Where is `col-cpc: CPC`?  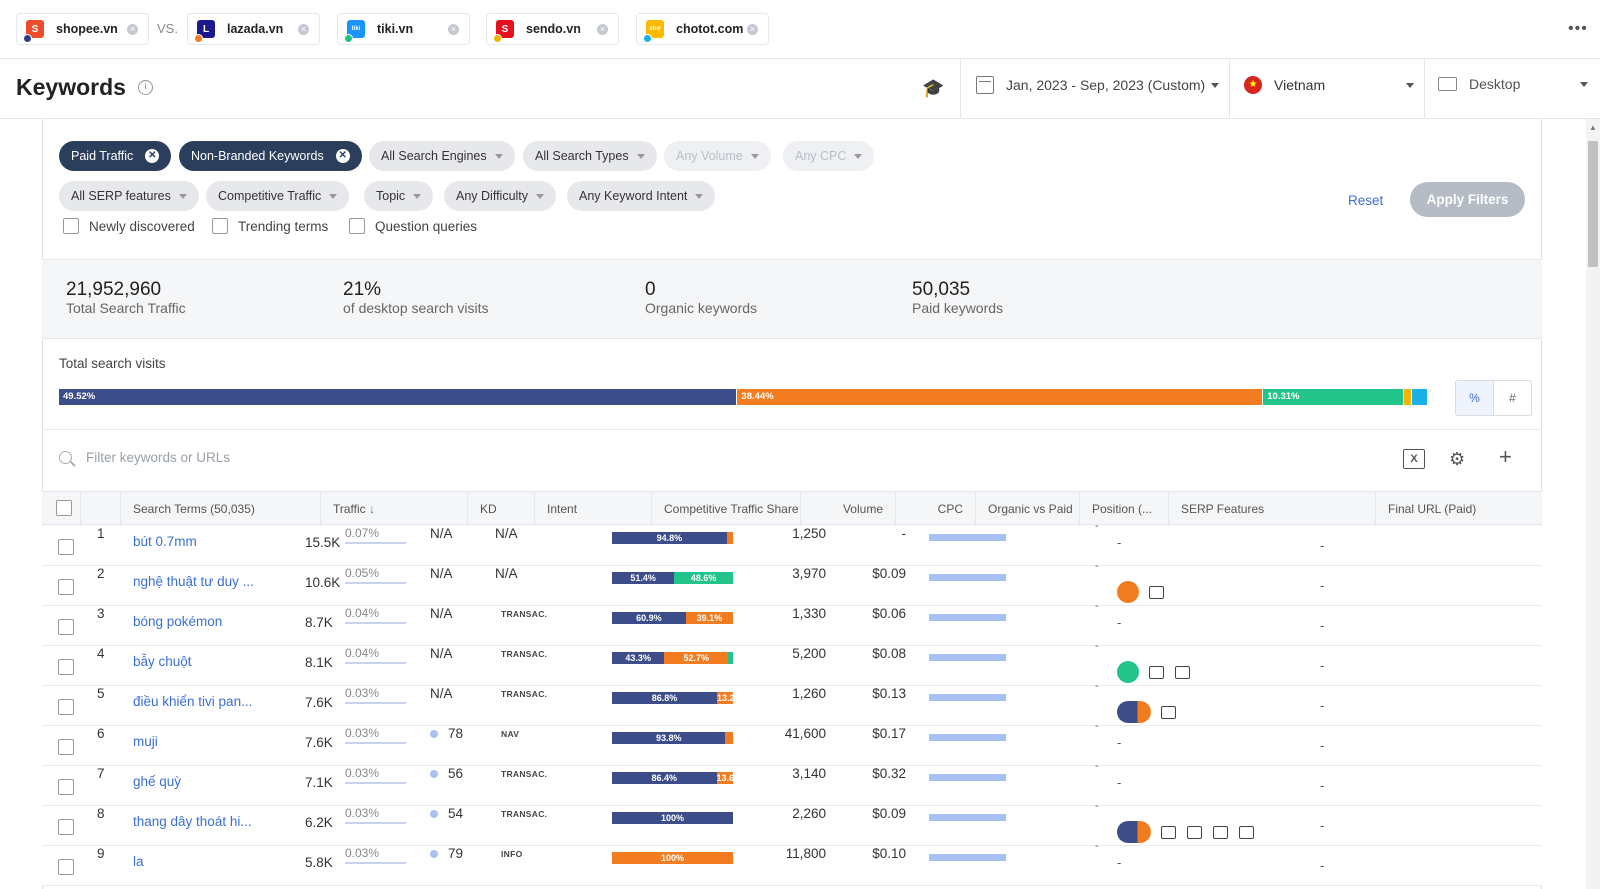 col-cpc: CPC is located at coordinates (936, 509).